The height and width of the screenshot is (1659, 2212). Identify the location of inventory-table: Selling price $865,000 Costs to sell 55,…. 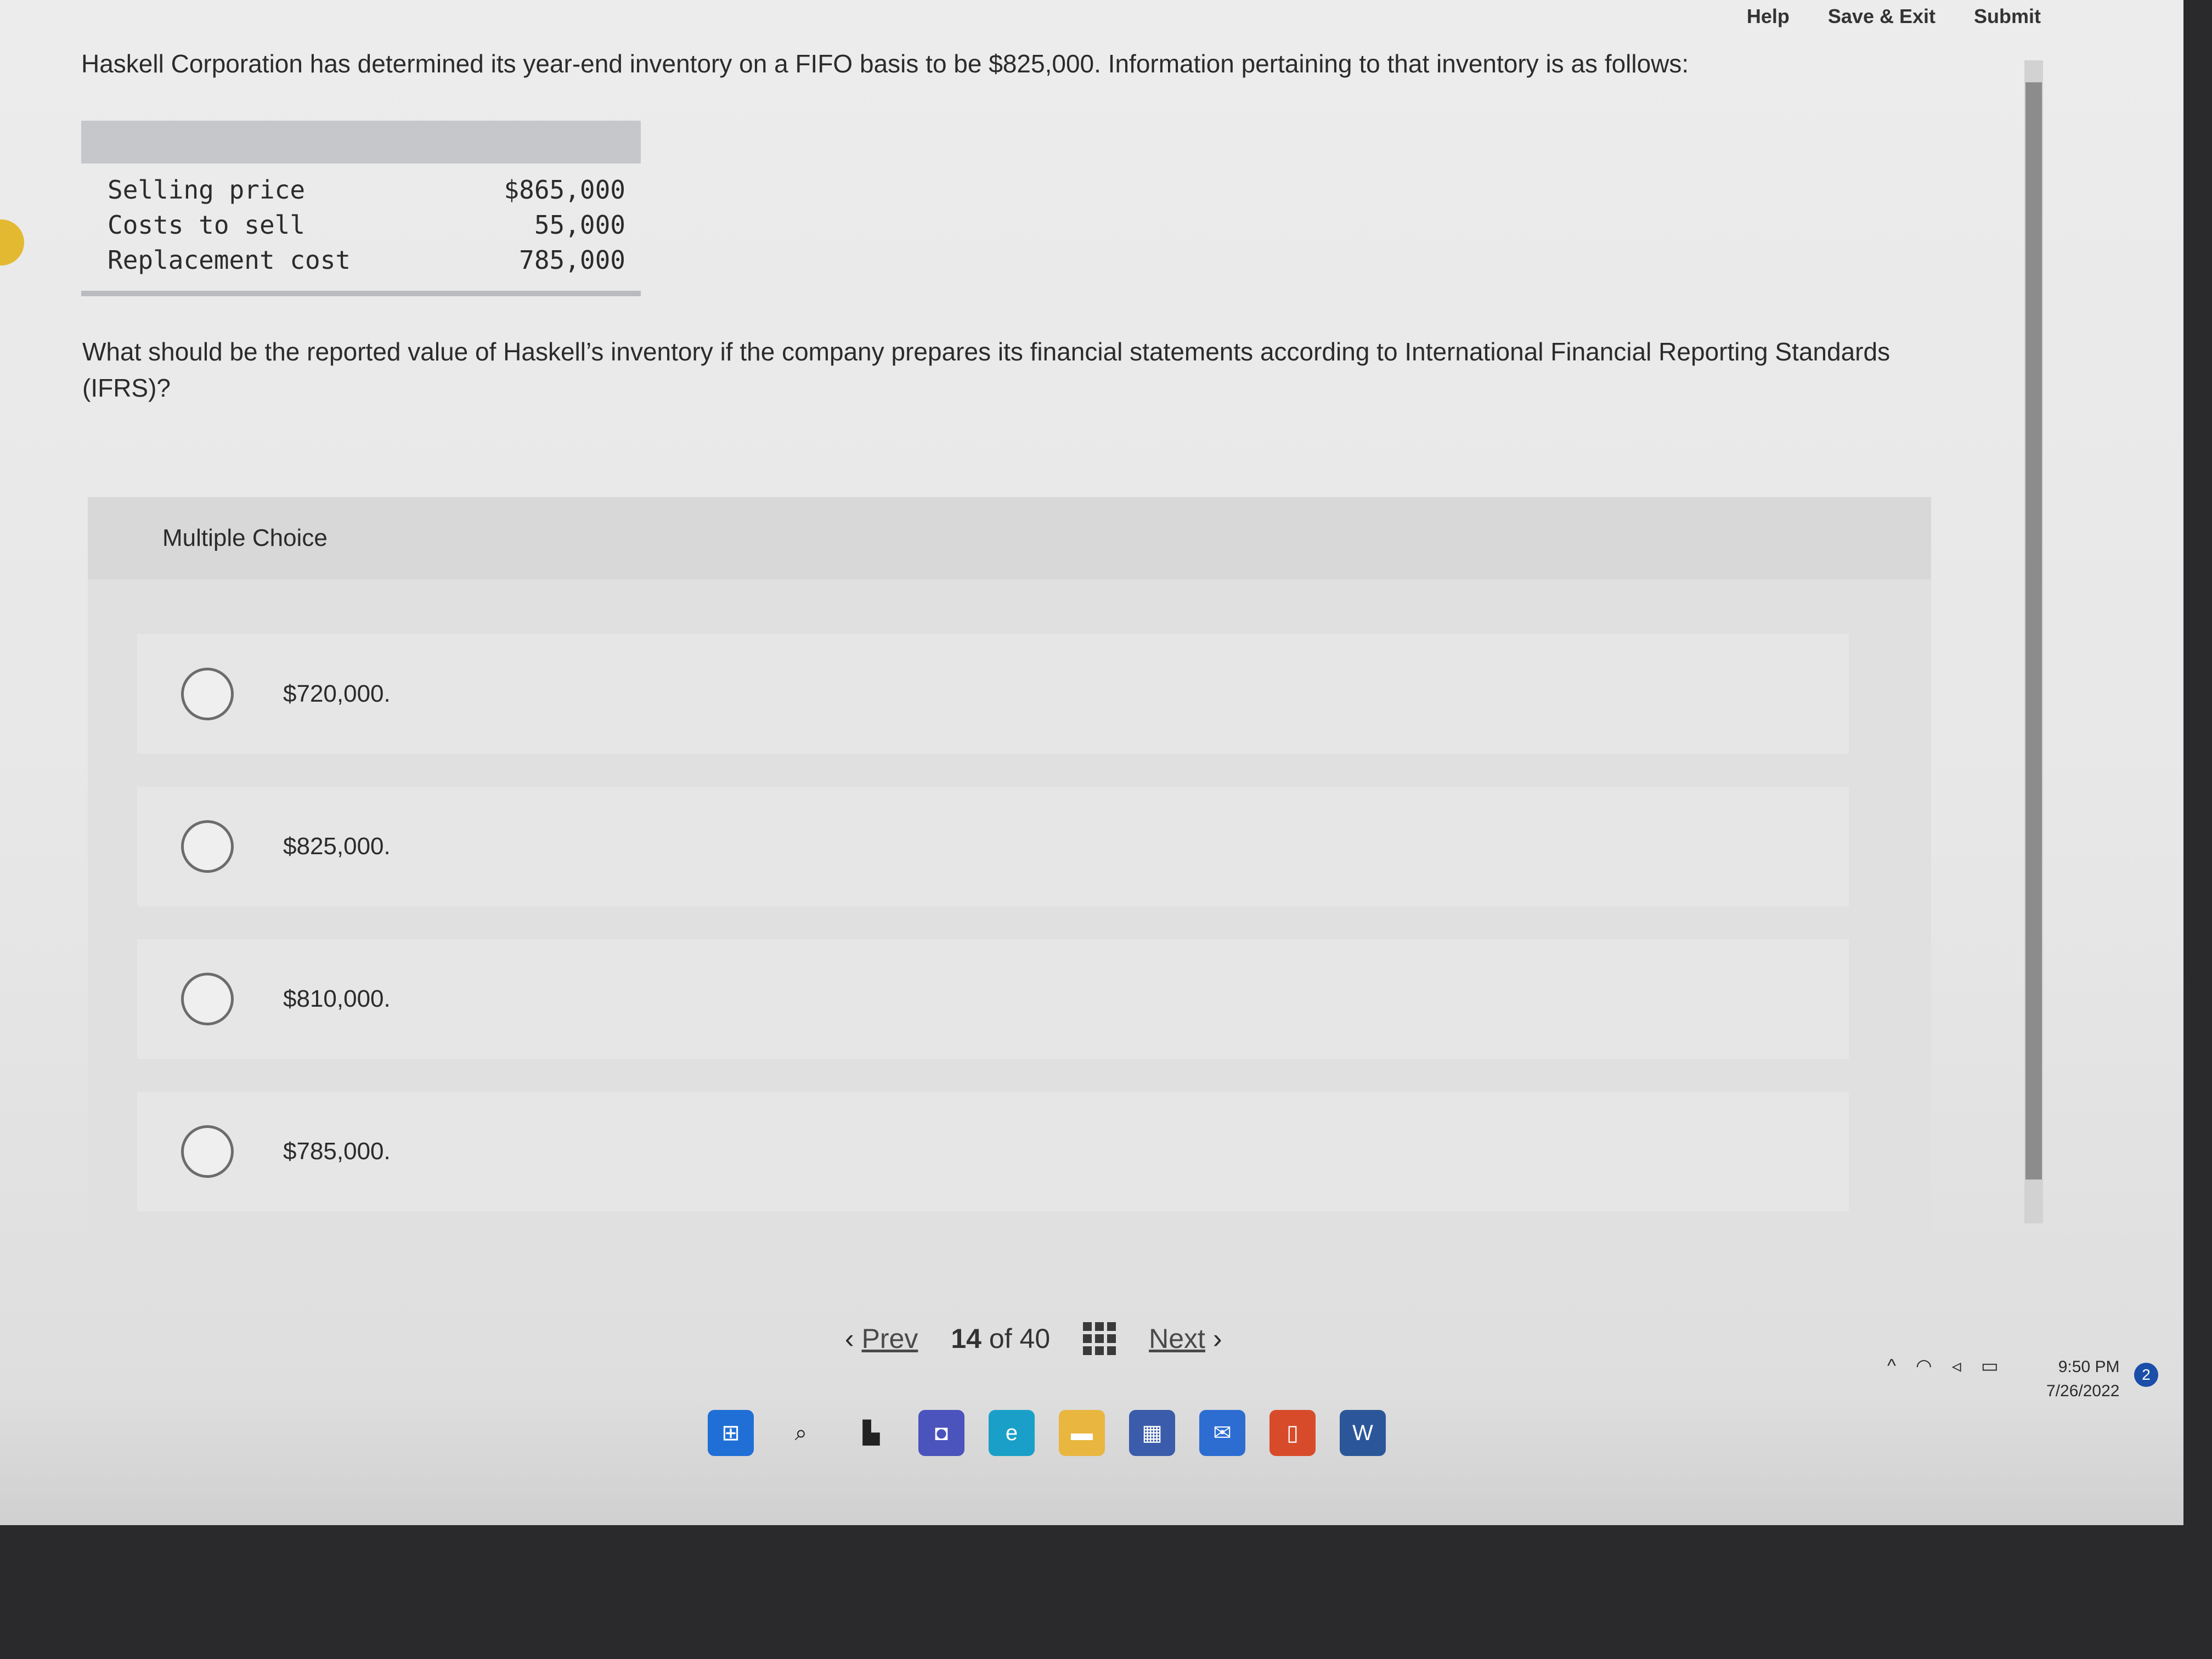
(361, 208).